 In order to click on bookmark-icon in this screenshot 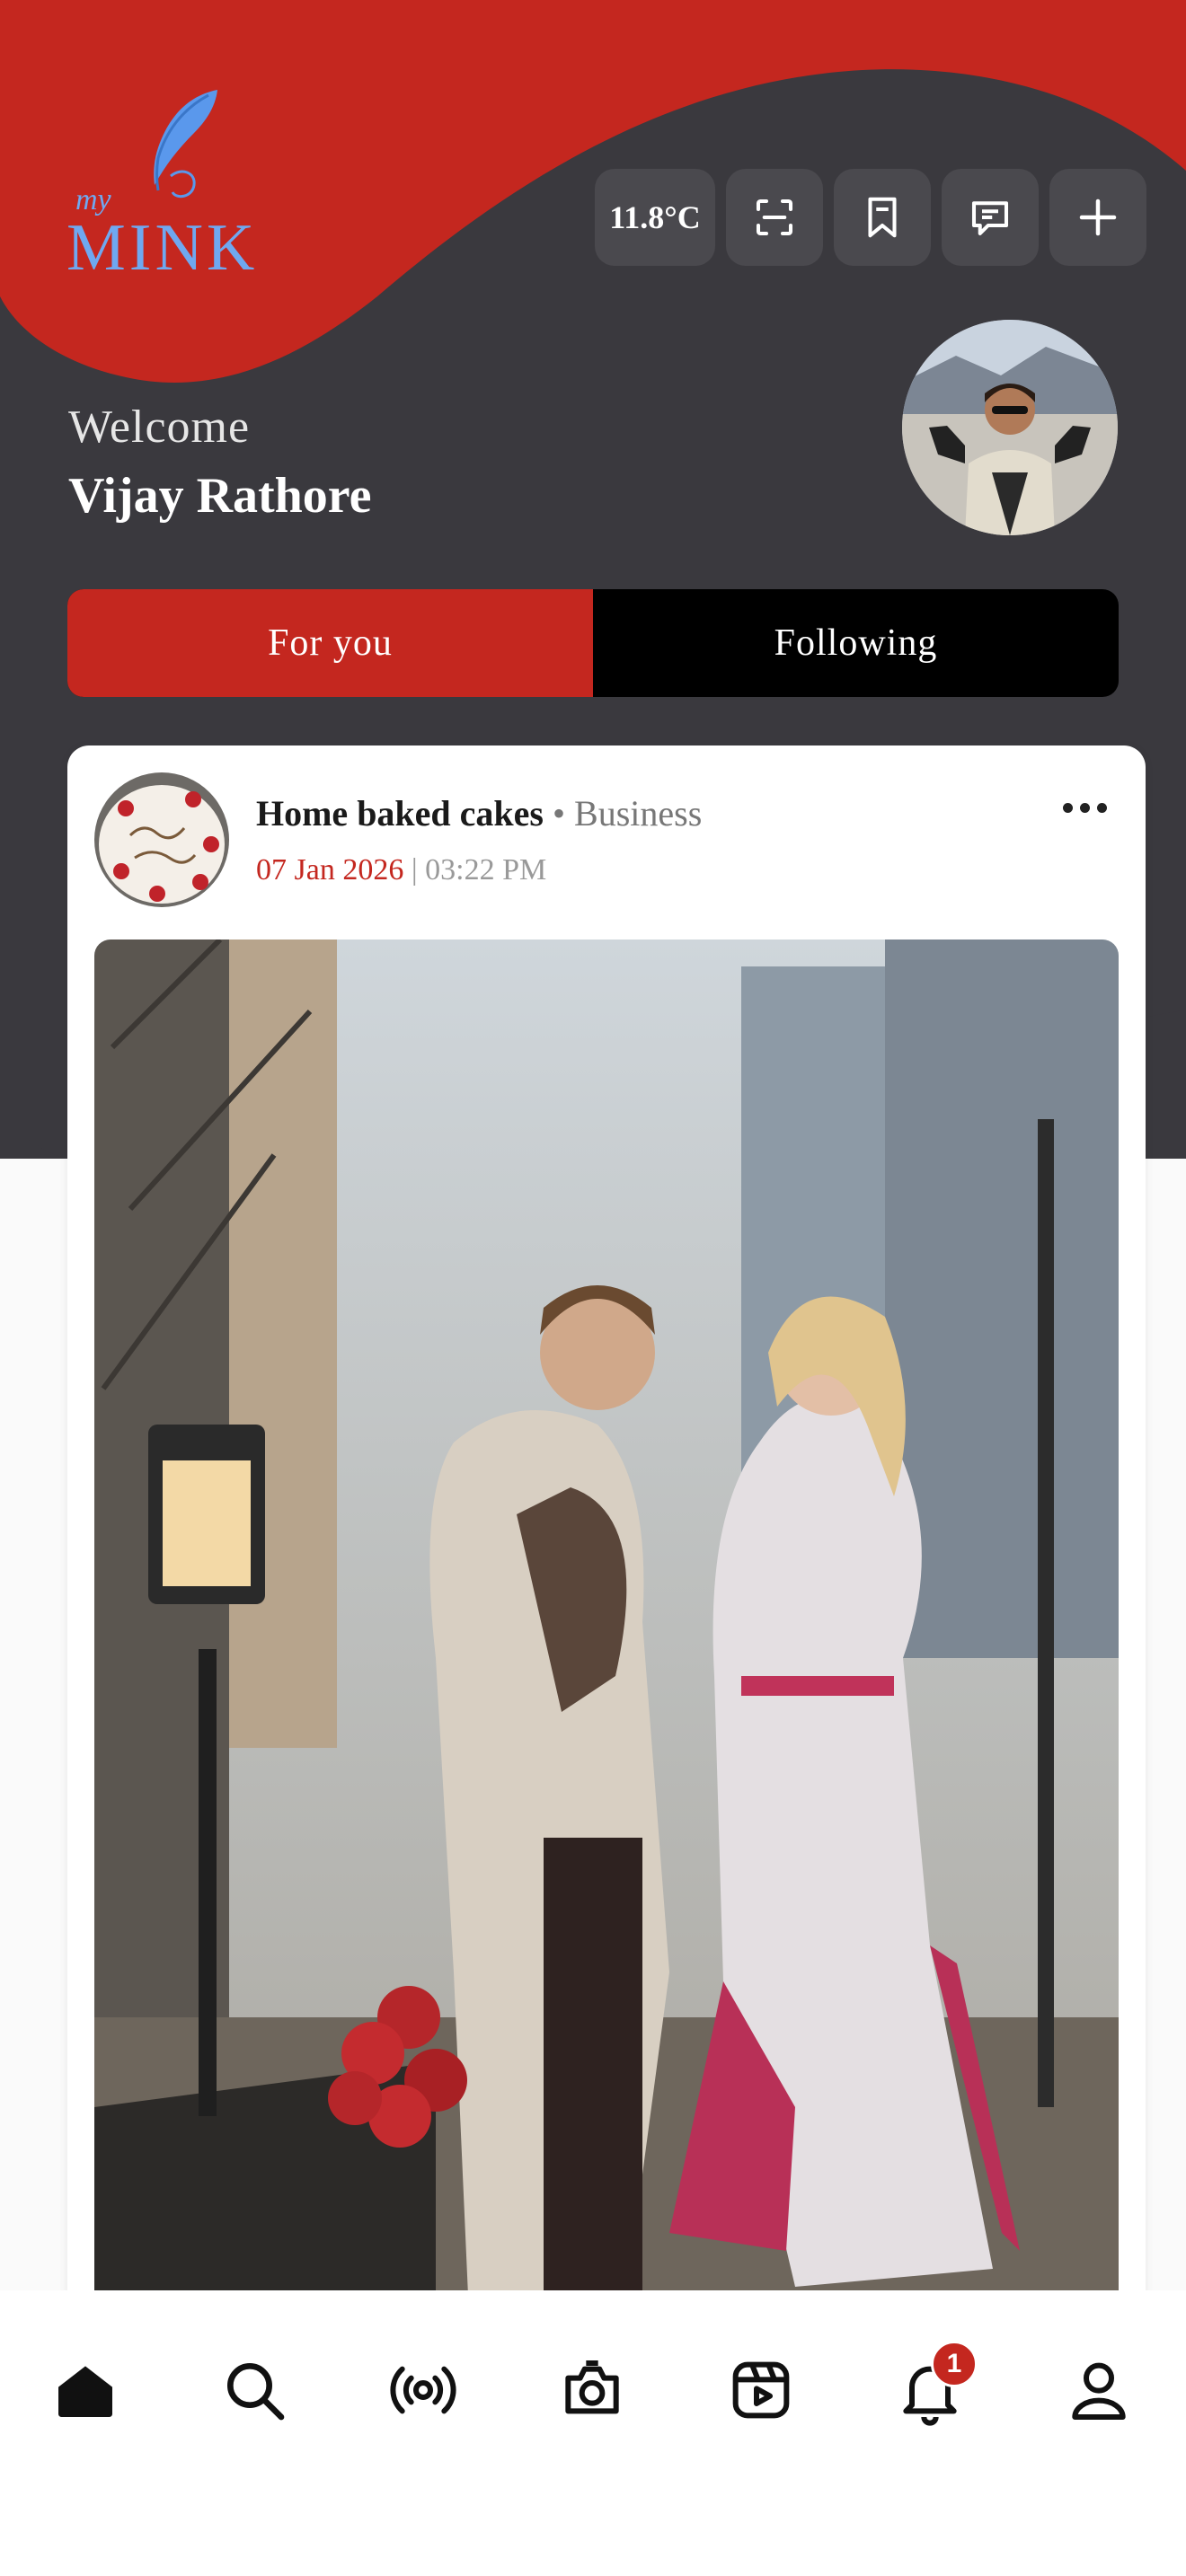, I will do `click(882, 217)`.